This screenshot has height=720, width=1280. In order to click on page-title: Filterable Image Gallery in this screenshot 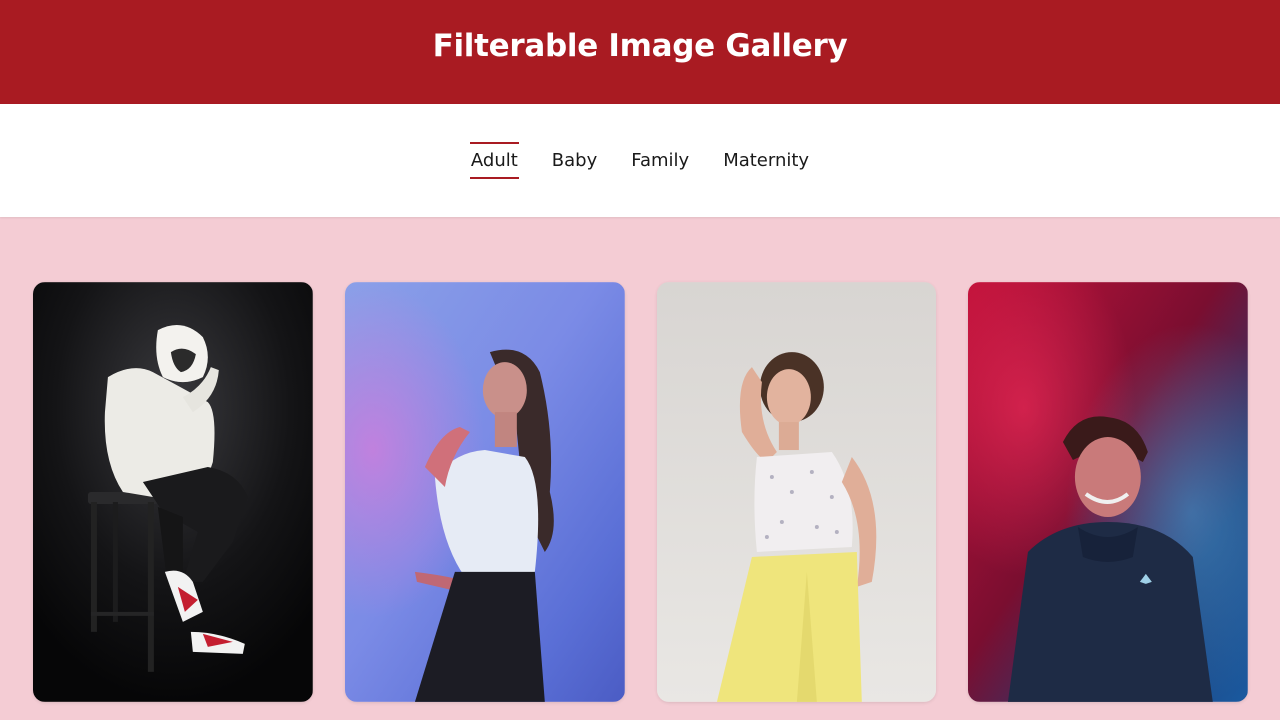, I will do `click(640, 46)`.